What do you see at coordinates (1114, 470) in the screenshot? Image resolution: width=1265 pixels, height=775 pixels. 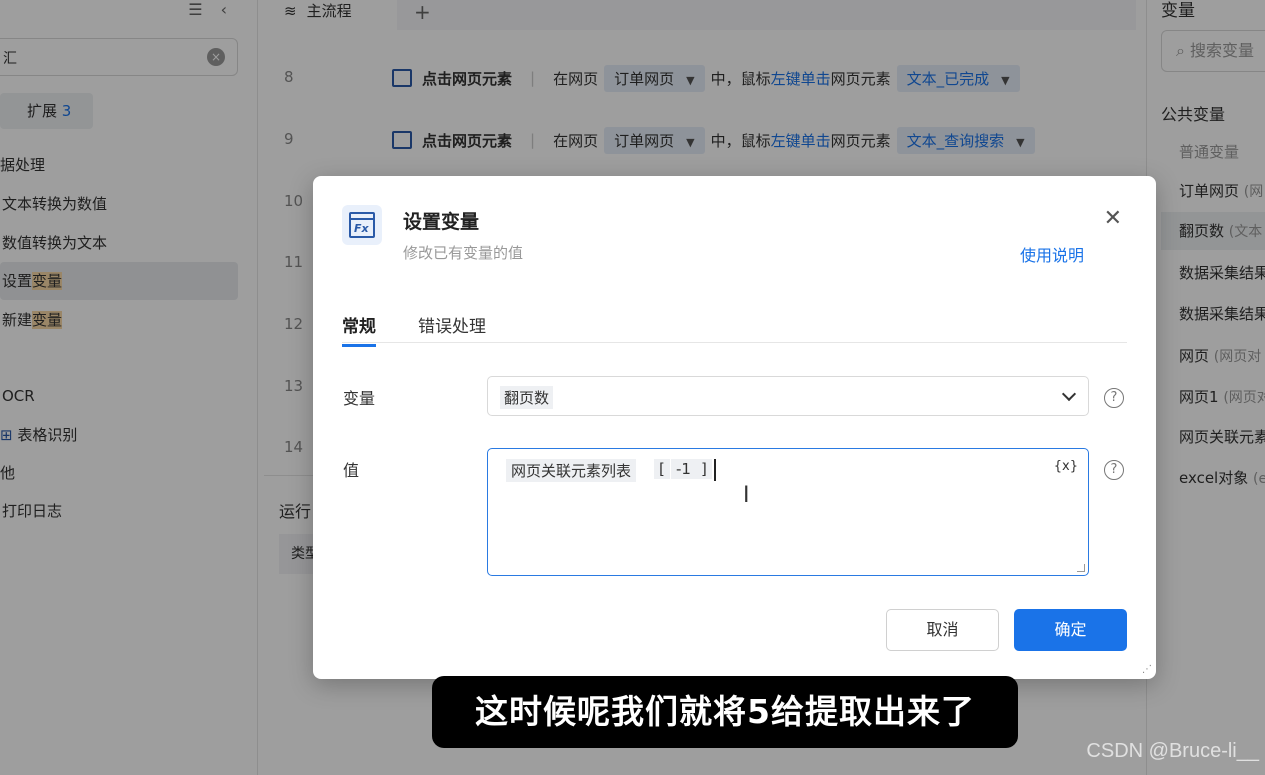 I see `value-help-icon: ?` at bounding box center [1114, 470].